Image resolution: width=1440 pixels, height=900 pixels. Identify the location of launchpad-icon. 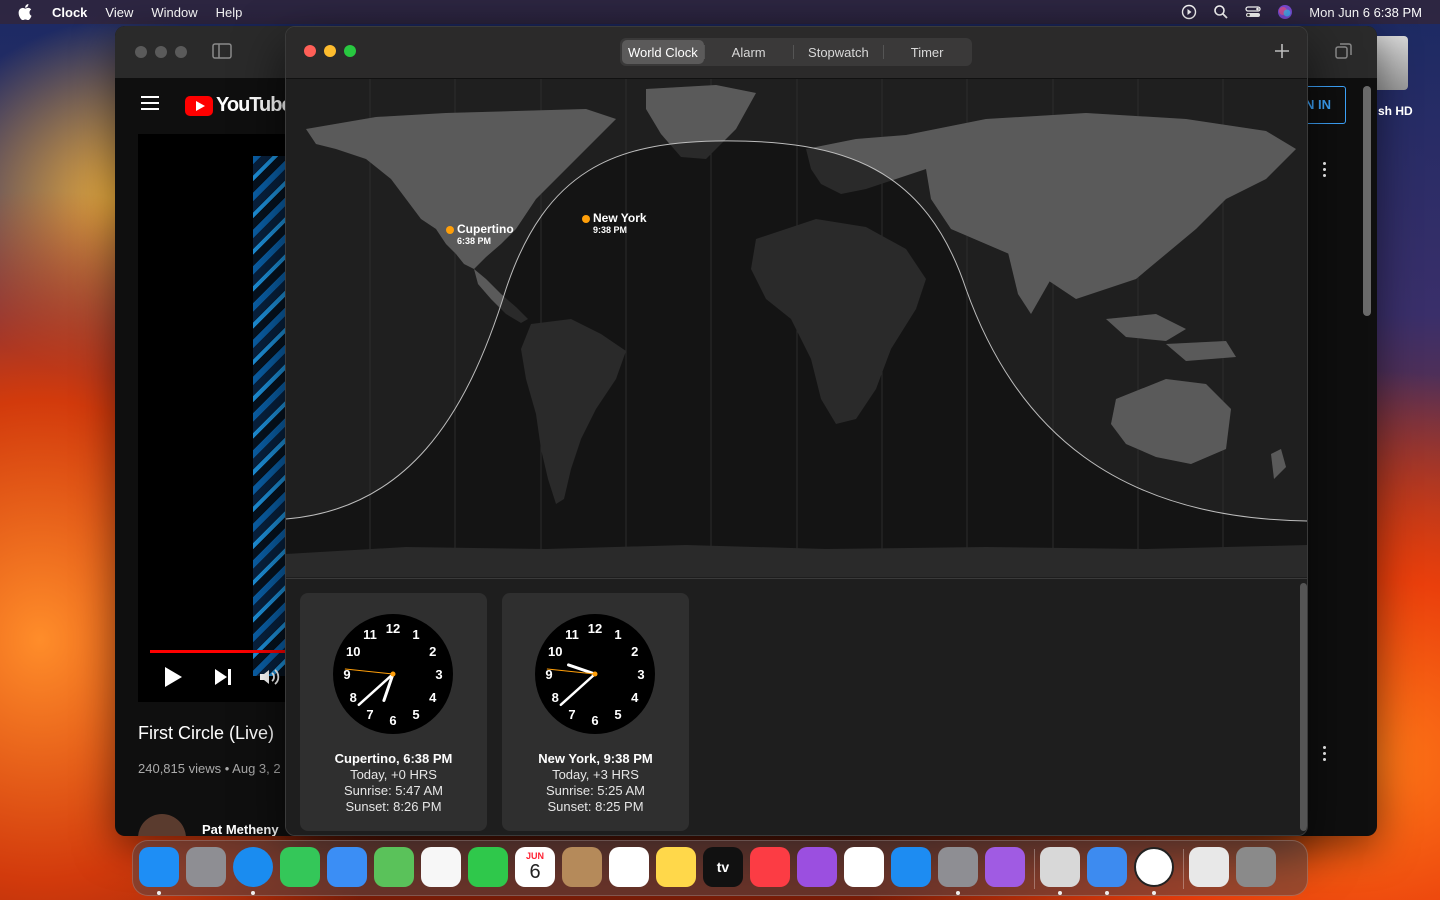
(206, 867).